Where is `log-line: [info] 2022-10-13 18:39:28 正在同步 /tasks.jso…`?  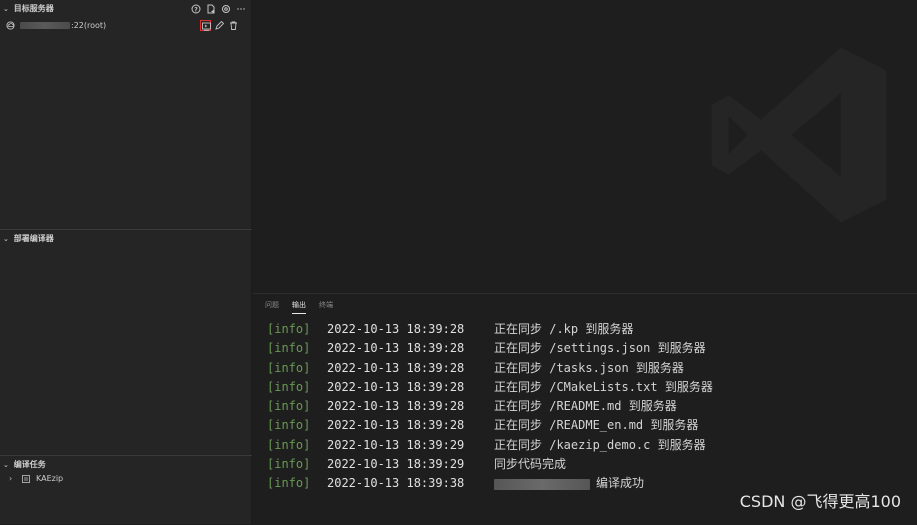 log-line: [info] 2022-10-13 18:39:28 正在同步 /tasks.jso… is located at coordinates (490, 368).